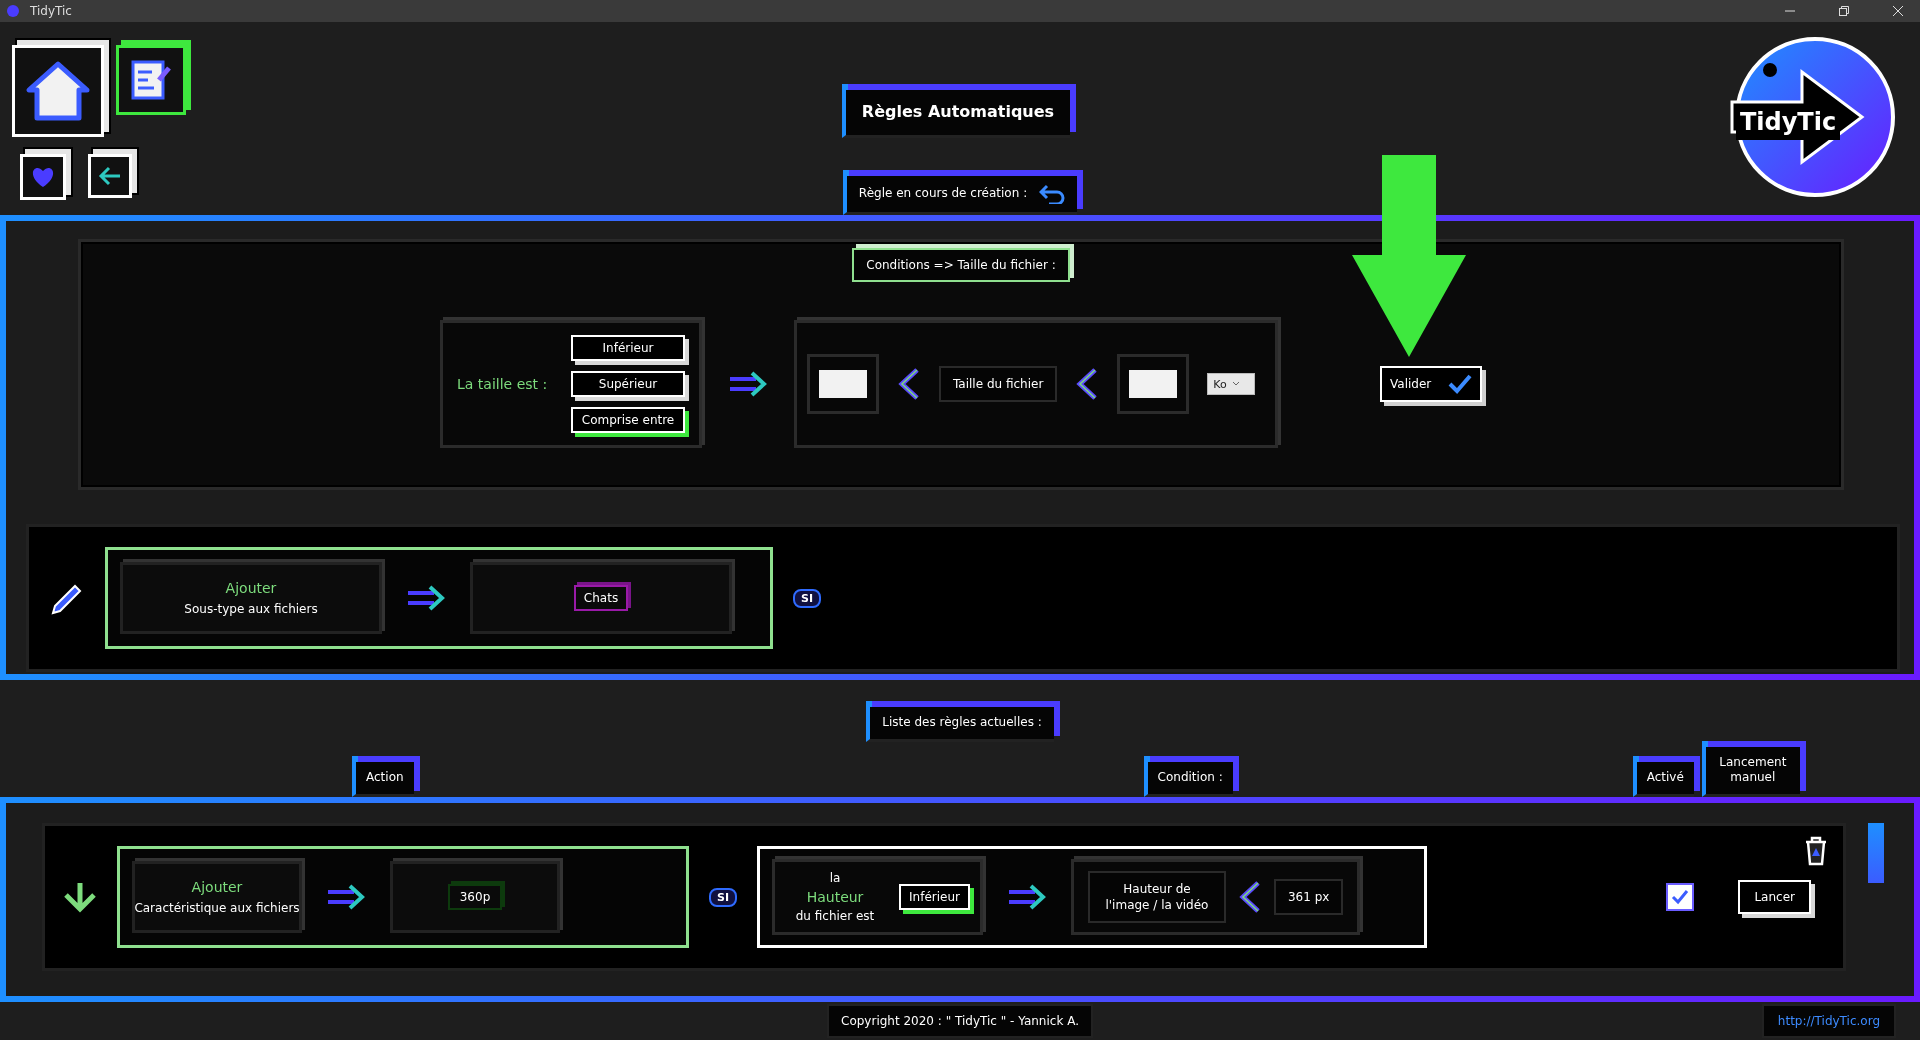 This screenshot has width=1920, height=1040. I want to click on action-target: Caractéristique aux fichiers, so click(217, 908).